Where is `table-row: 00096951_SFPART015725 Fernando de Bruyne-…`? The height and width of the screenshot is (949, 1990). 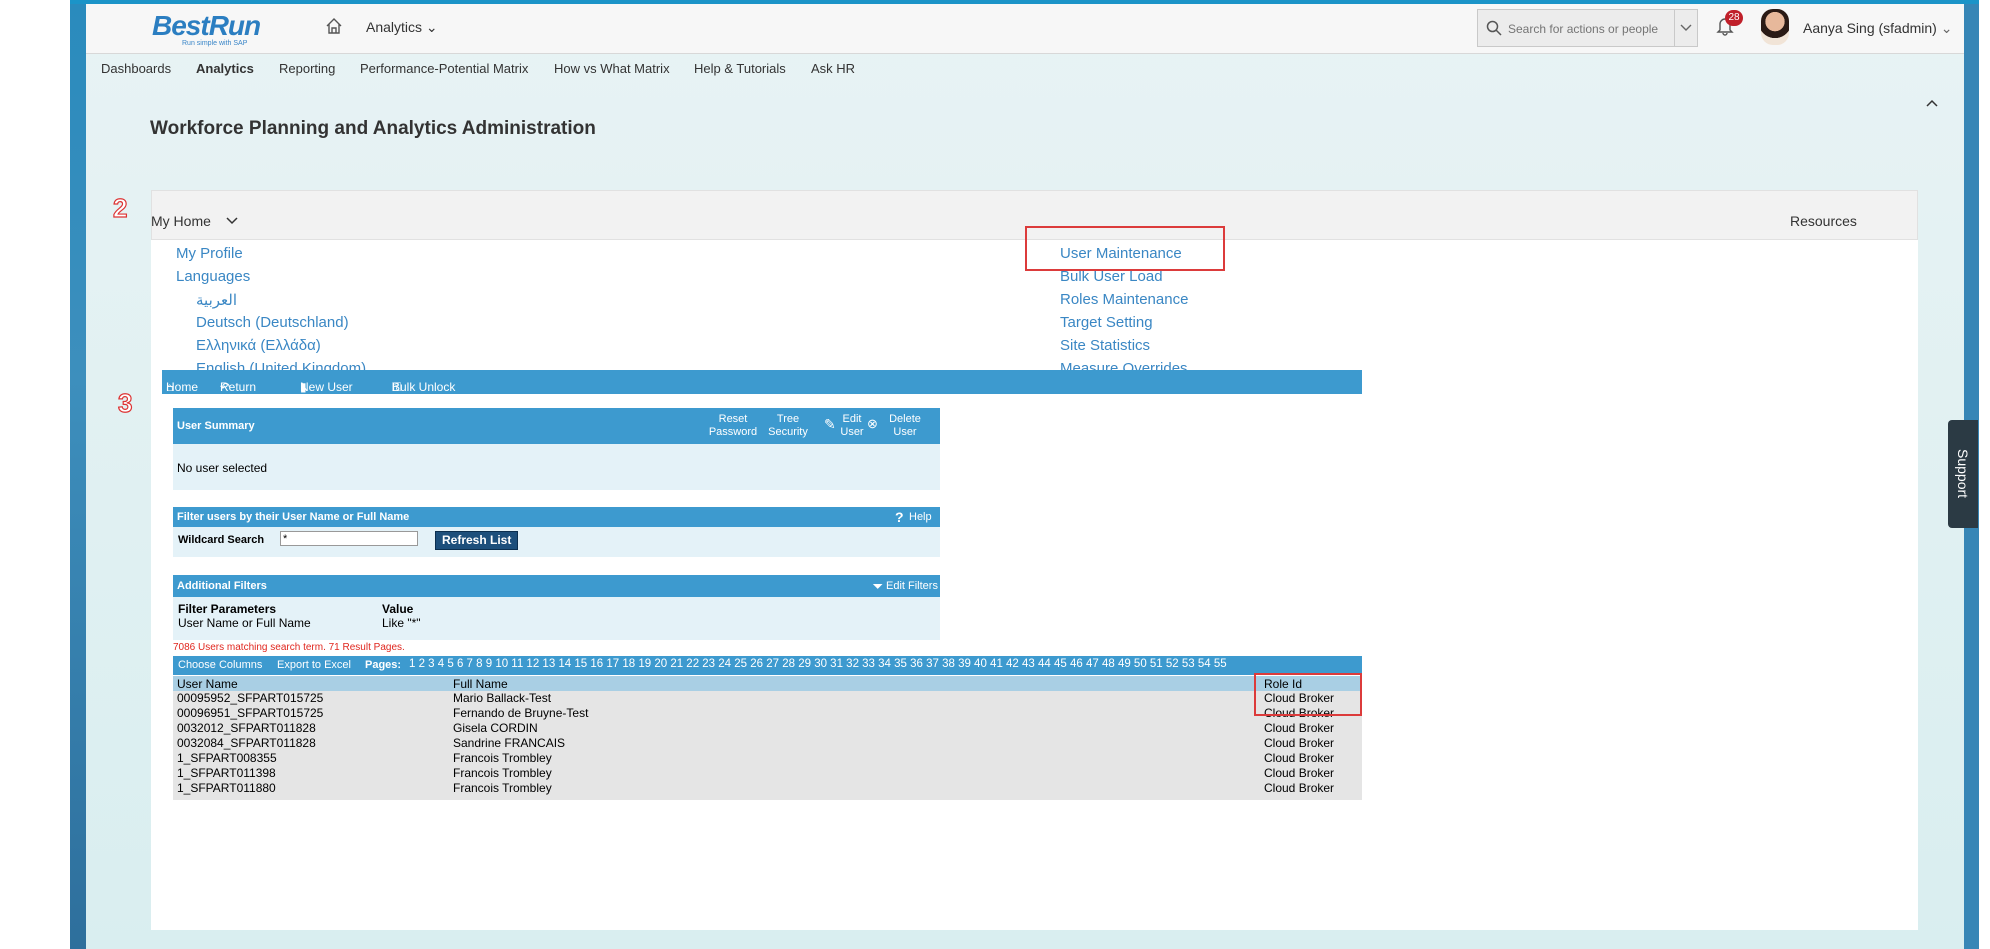
table-row: 00096951_SFPART015725 Fernando de Bruyne-… is located at coordinates (767, 713).